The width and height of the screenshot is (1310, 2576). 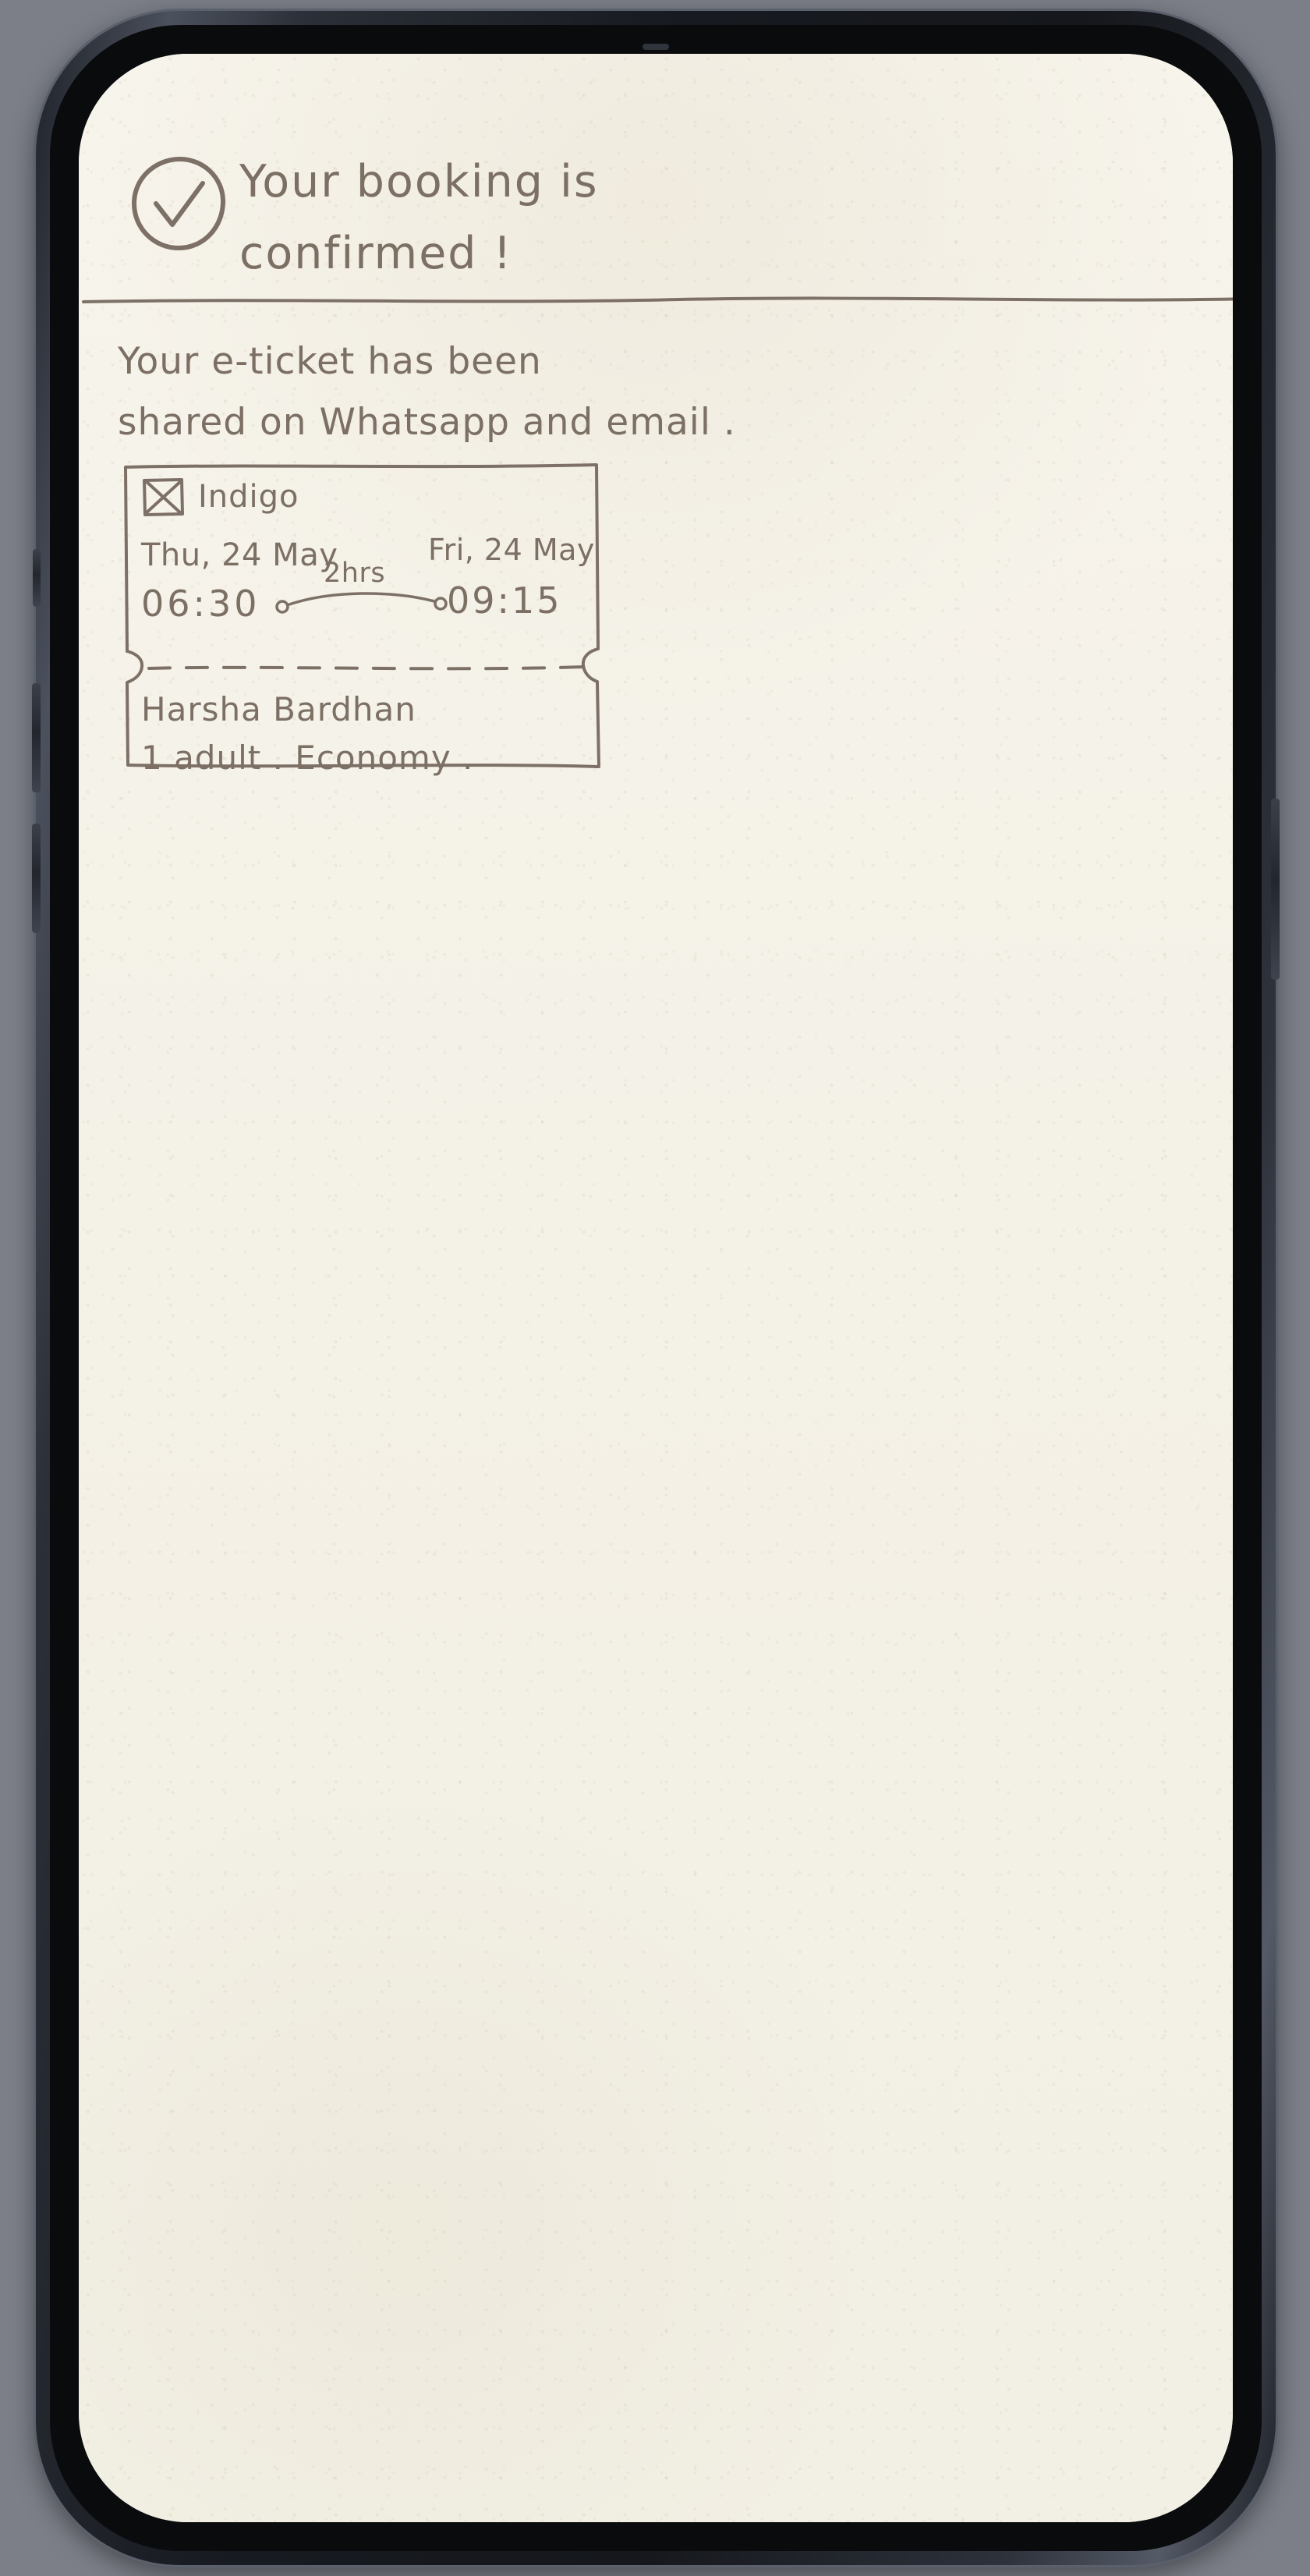 I want to click on passenger-details: Harsha Bardhan 1 adult . Economy ., so click(x=307, y=734).